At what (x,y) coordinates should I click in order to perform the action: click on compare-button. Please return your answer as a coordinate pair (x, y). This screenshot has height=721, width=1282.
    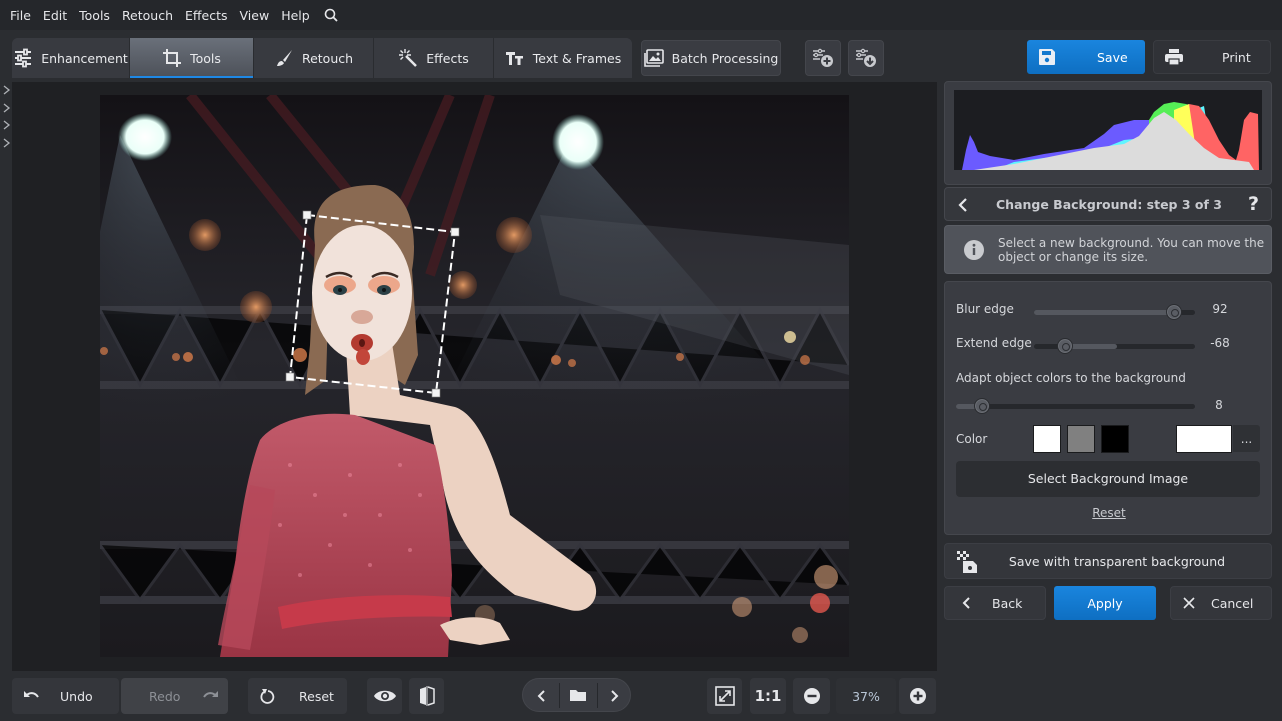
    Looking at the image, I should click on (426, 696).